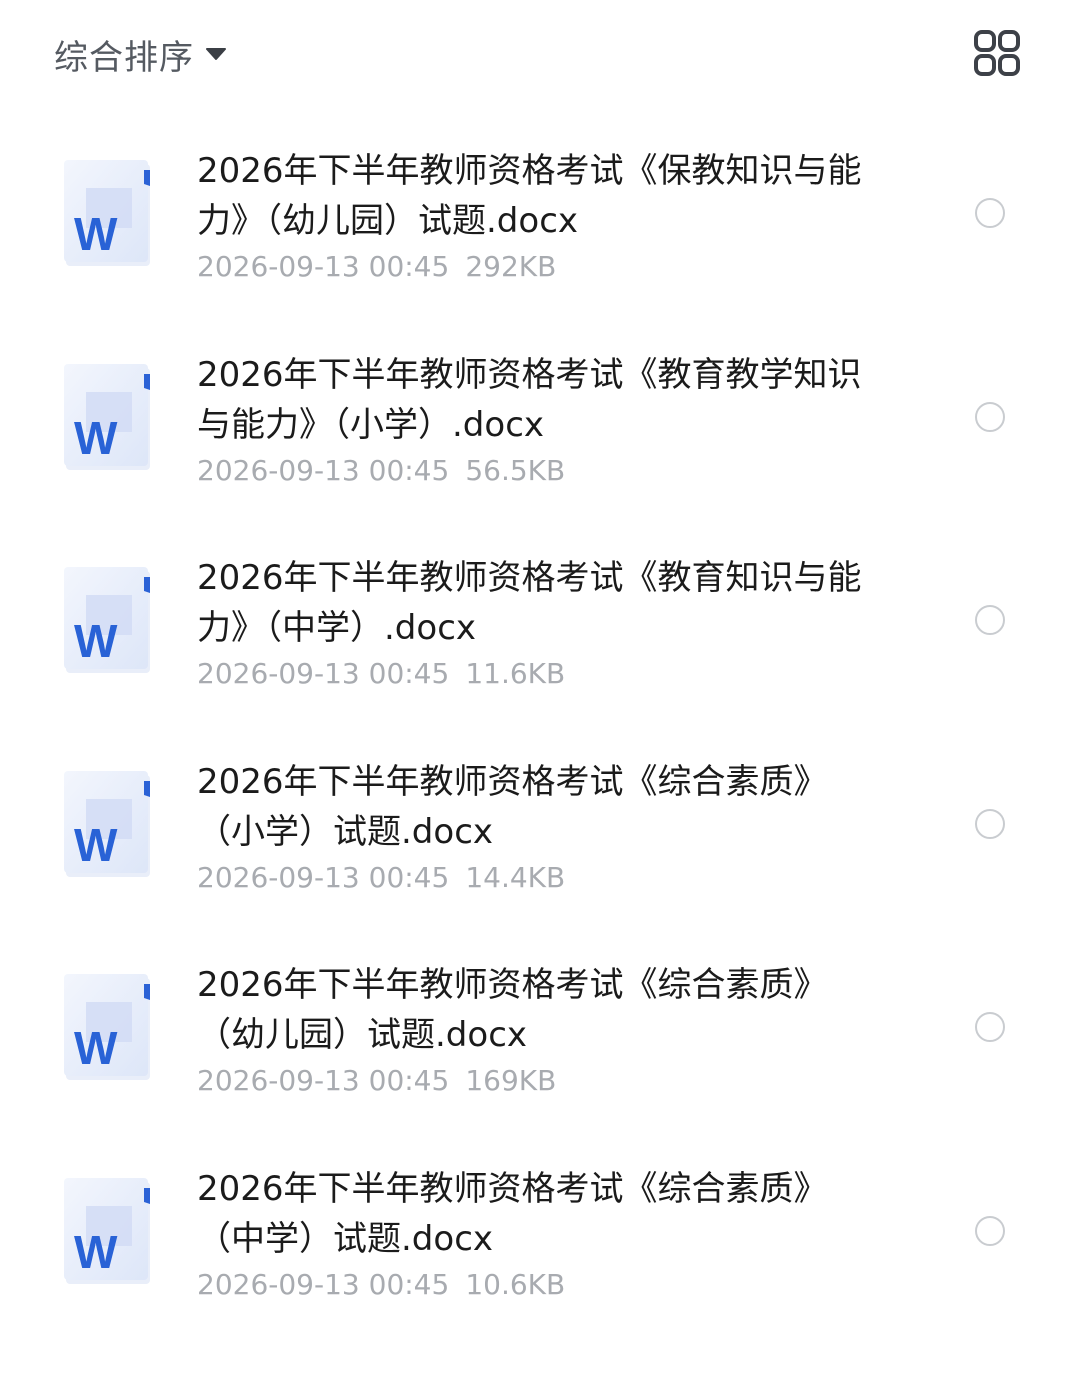 This screenshot has height=1382, width=1080. What do you see at coordinates (540, 55) in the screenshot?
I see `list-header: 综合排序` at bounding box center [540, 55].